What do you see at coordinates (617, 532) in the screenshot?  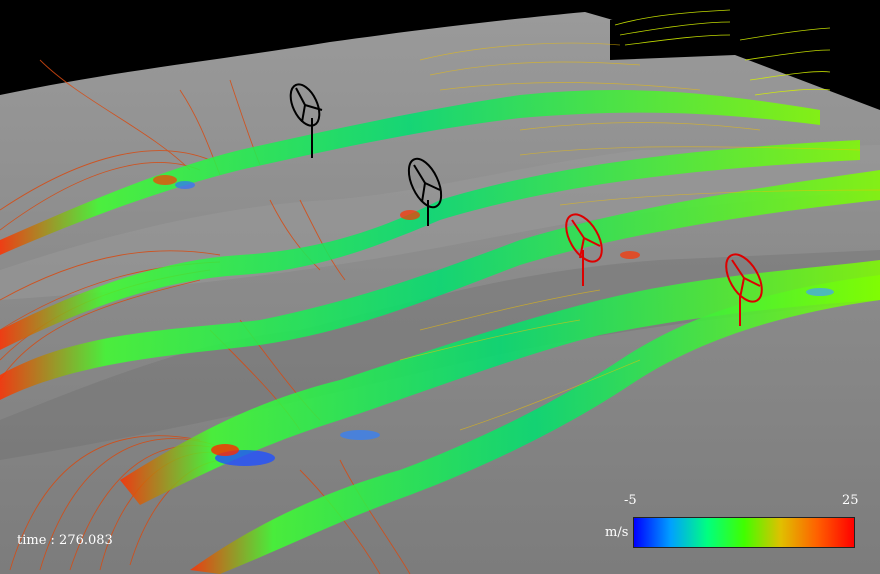 I see `colorbar-unit-label: m/s` at bounding box center [617, 532].